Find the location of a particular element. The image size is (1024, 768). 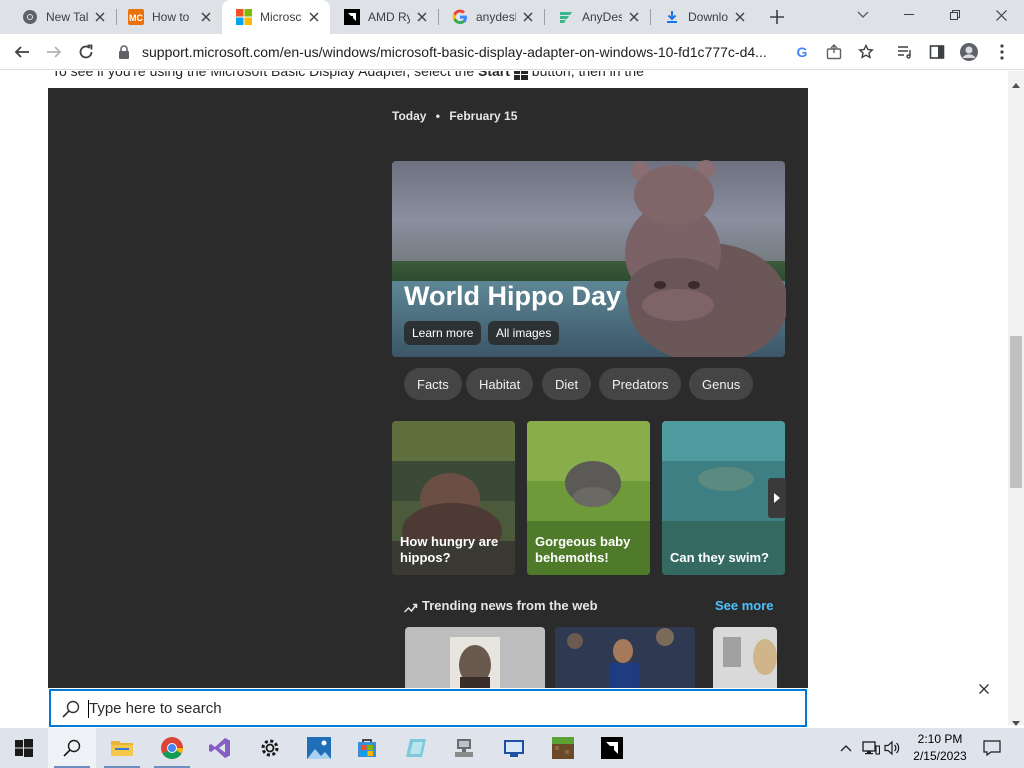

forward-button is located at coordinates (54, 52).